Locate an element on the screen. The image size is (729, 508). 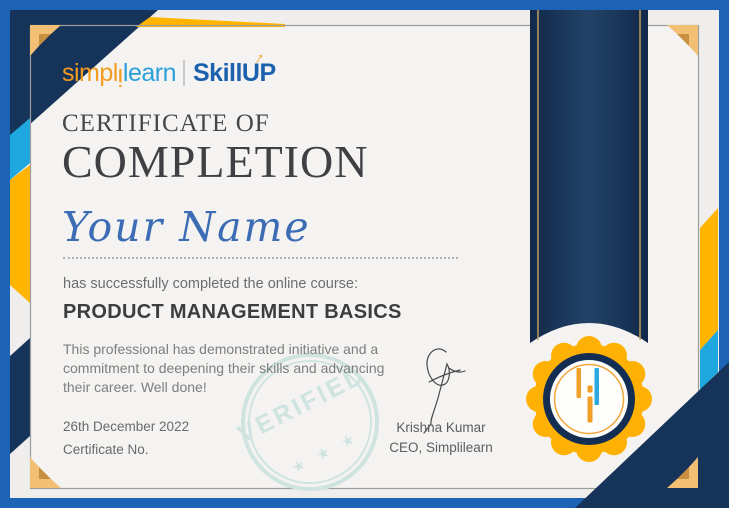
brand-logo: simplilearn SkillUP ↑ is located at coordinates (169, 70).